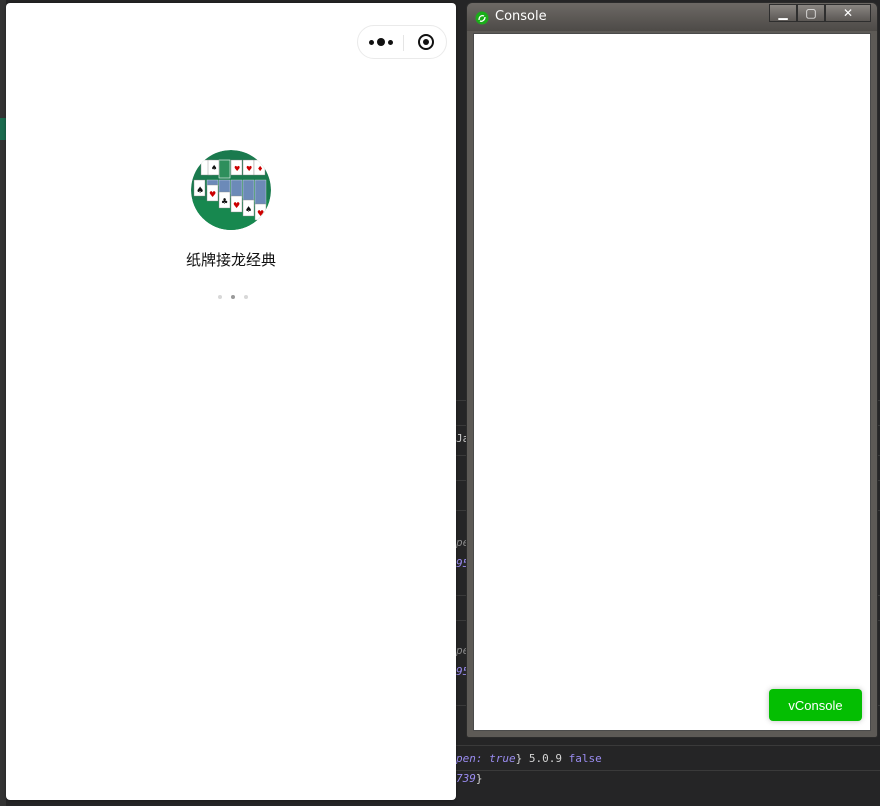 Image resolution: width=880 pixels, height=806 pixels. I want to click on more-dots-icon, so click(380, 42).